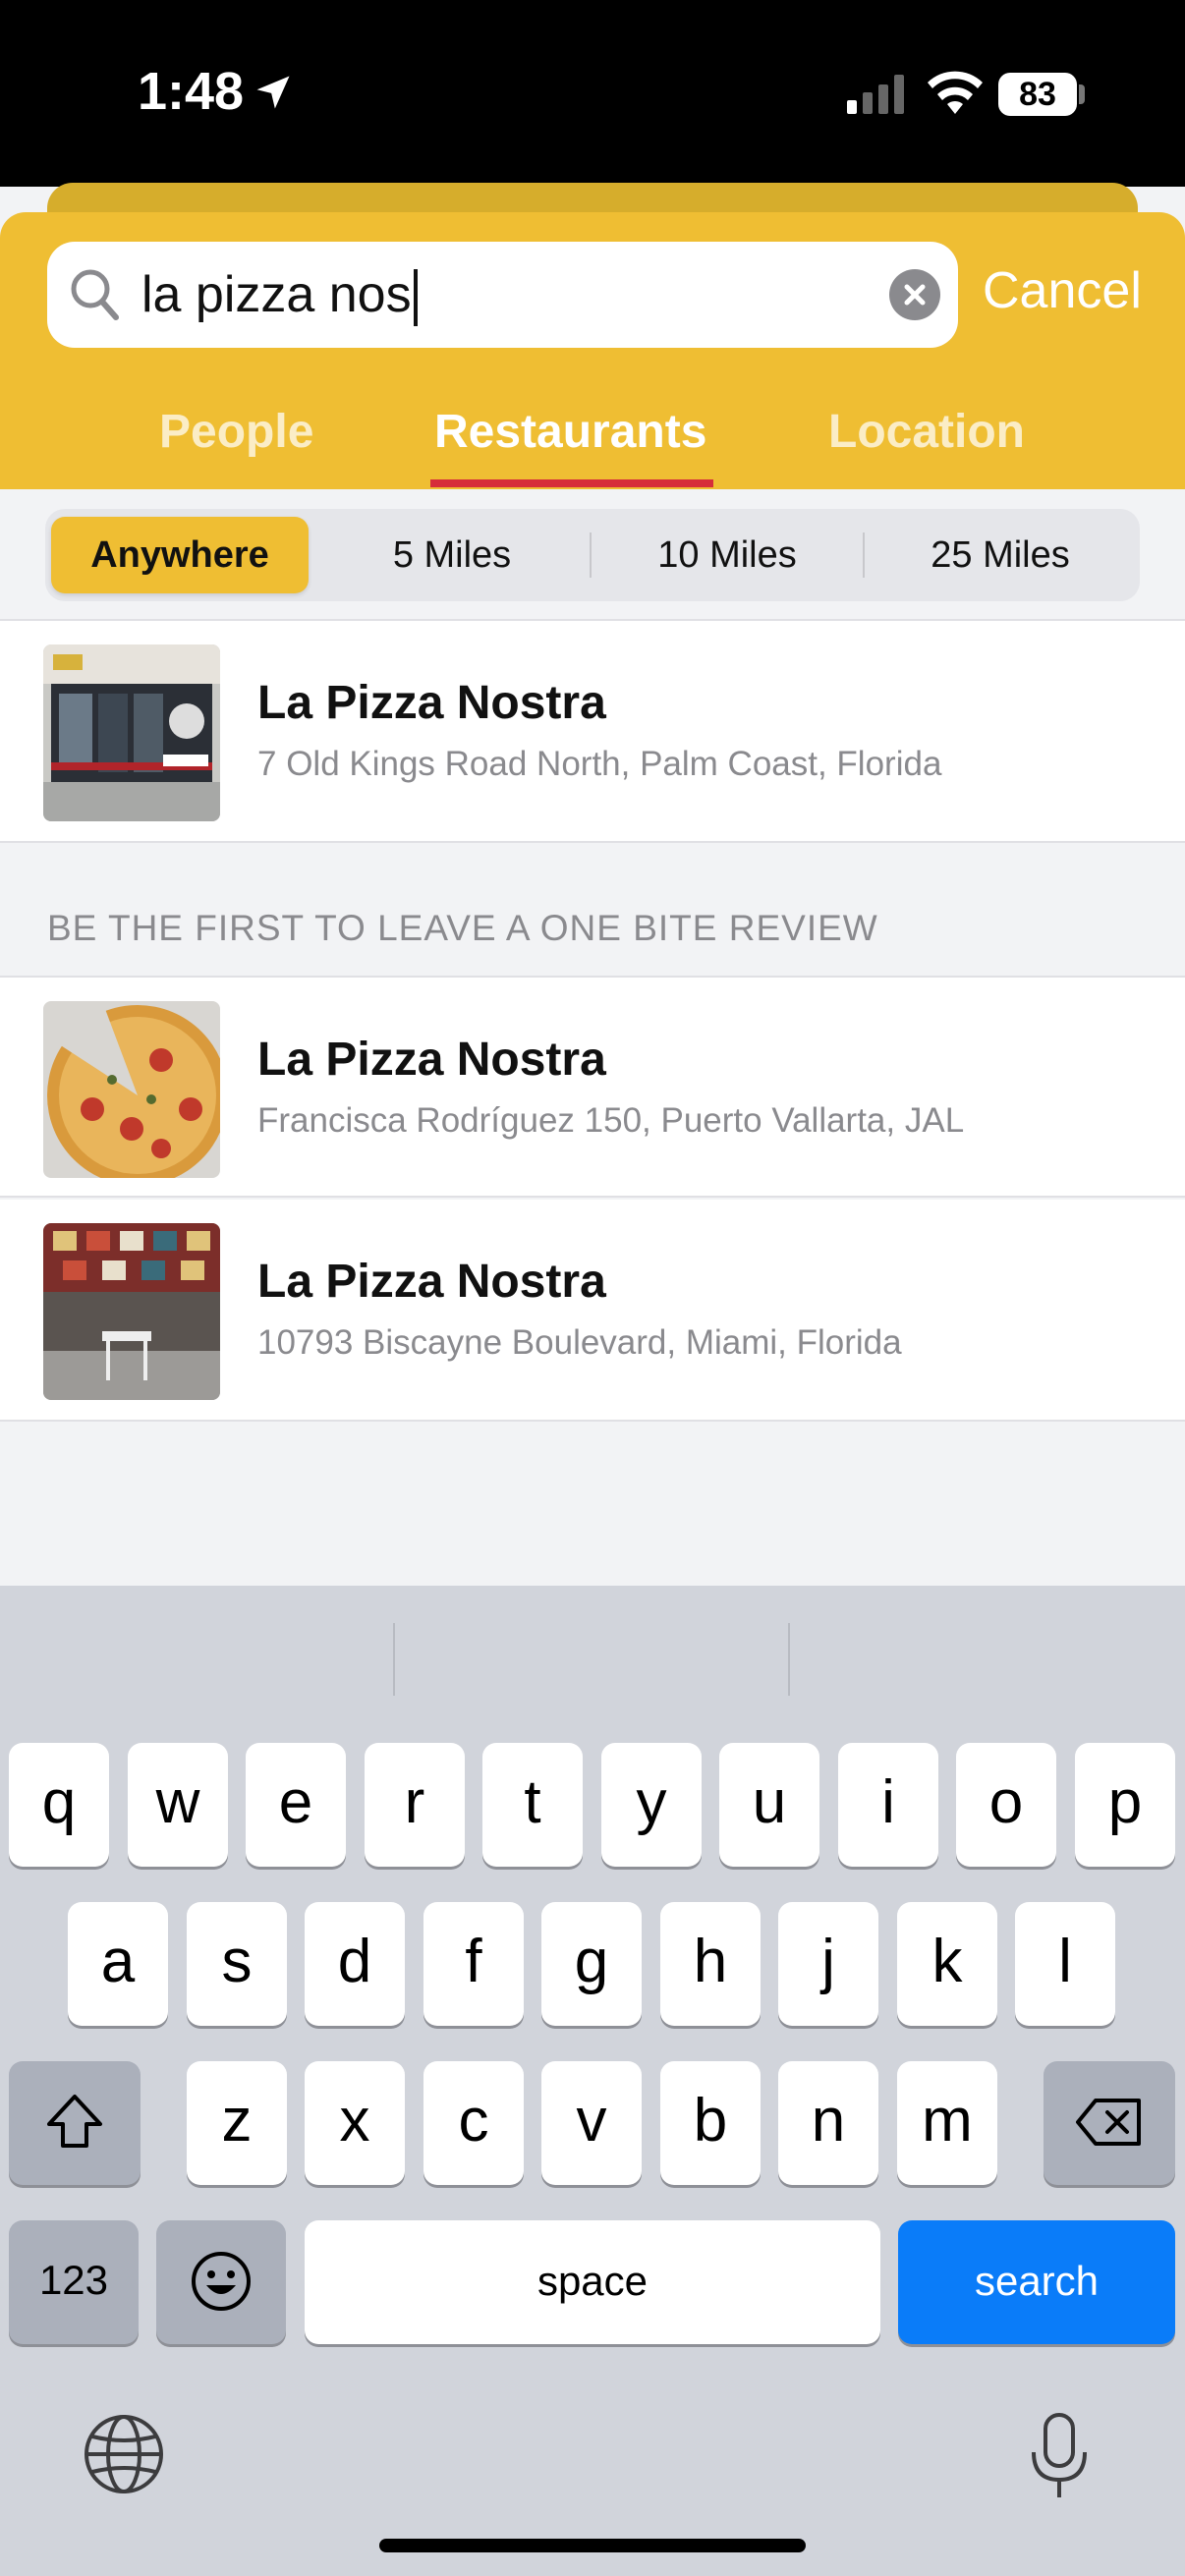 This screenshot has height=2576, width=1185. I want to click on key-b: b, so click(711, 2123).